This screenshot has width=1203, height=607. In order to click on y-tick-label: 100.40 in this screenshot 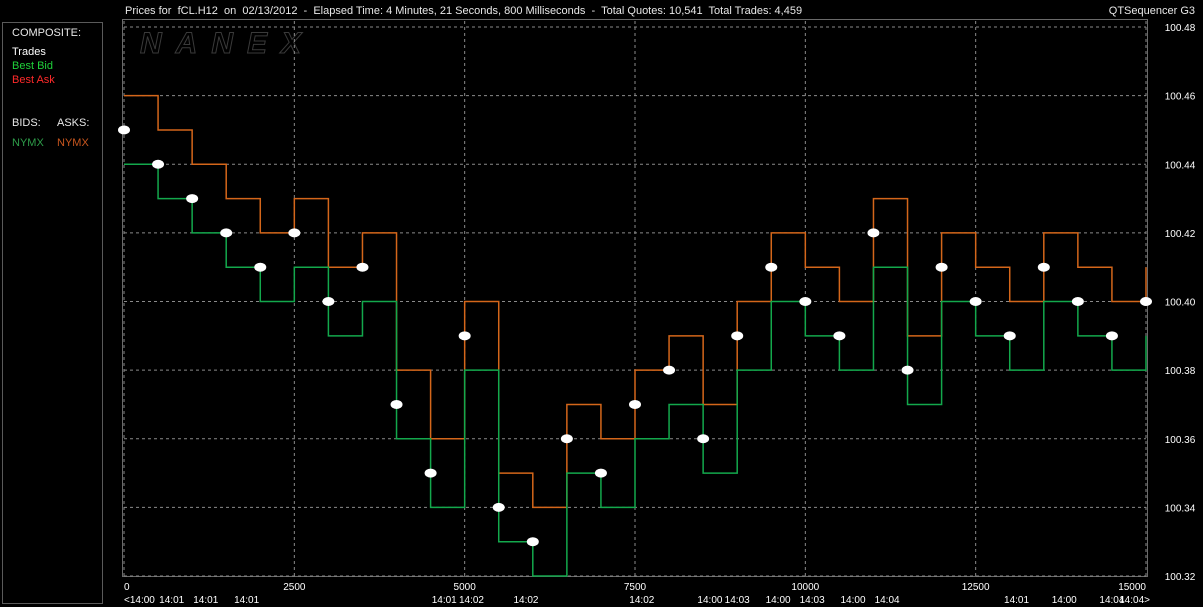, I will do `click(1180, 303)`.